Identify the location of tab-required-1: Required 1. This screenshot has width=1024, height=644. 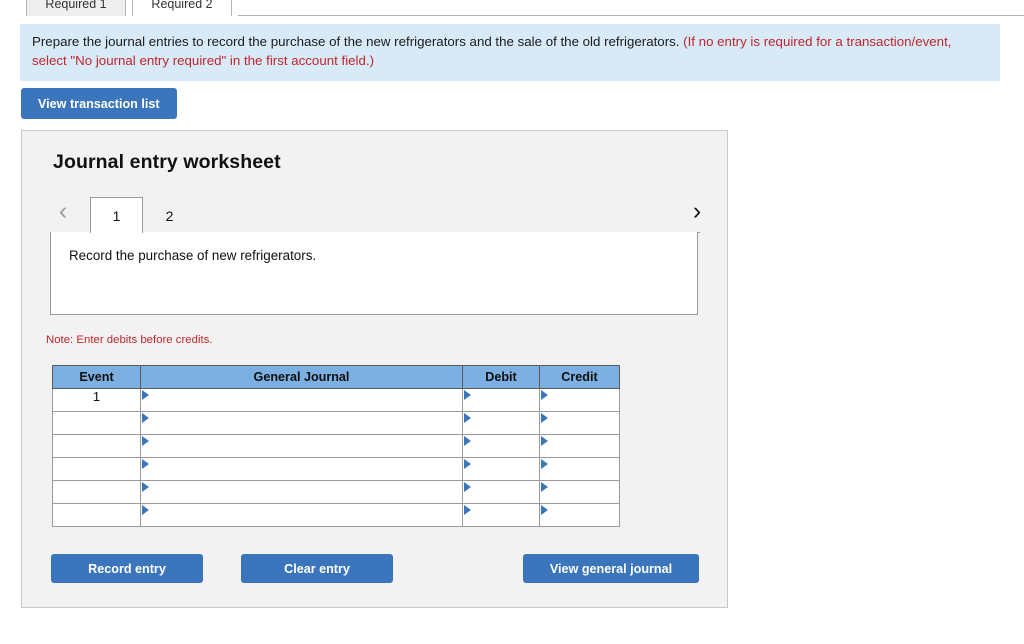
(76, 8).